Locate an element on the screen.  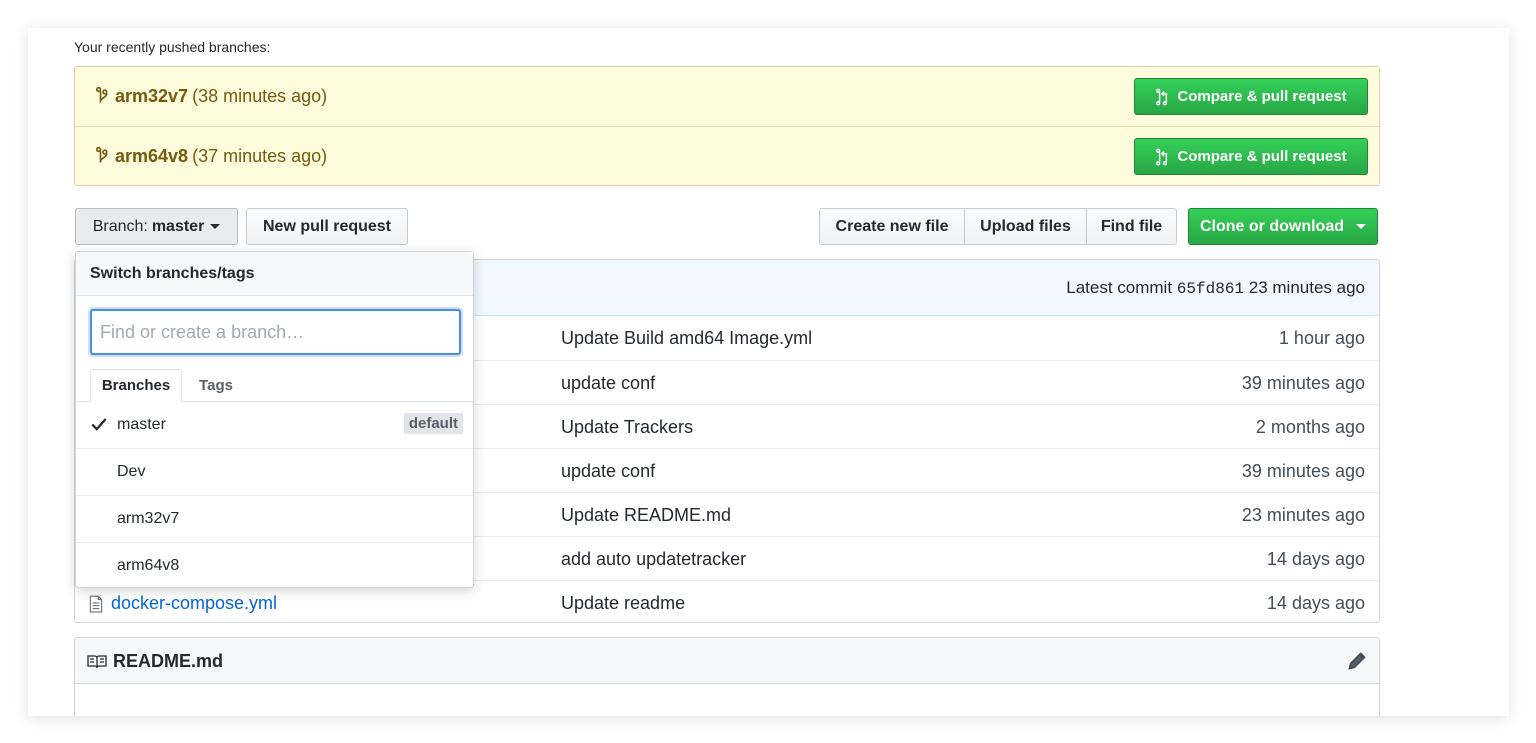
dropdown-title: Switch branches/tags is located at coordinates (172, 273).